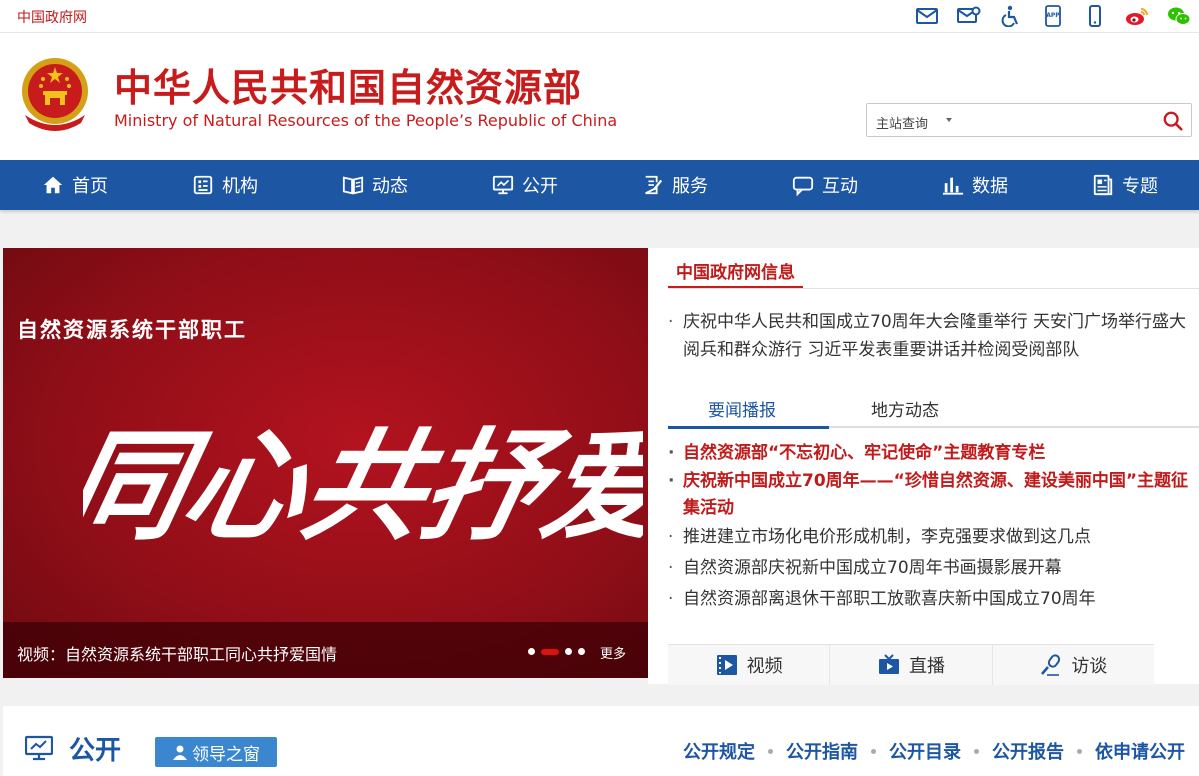 The width and height of the screenshot is (1199, 776). What do you see at coordinates (353, 185) in the screenshot?
I see `news-icon` at bounding box center [353, 185].